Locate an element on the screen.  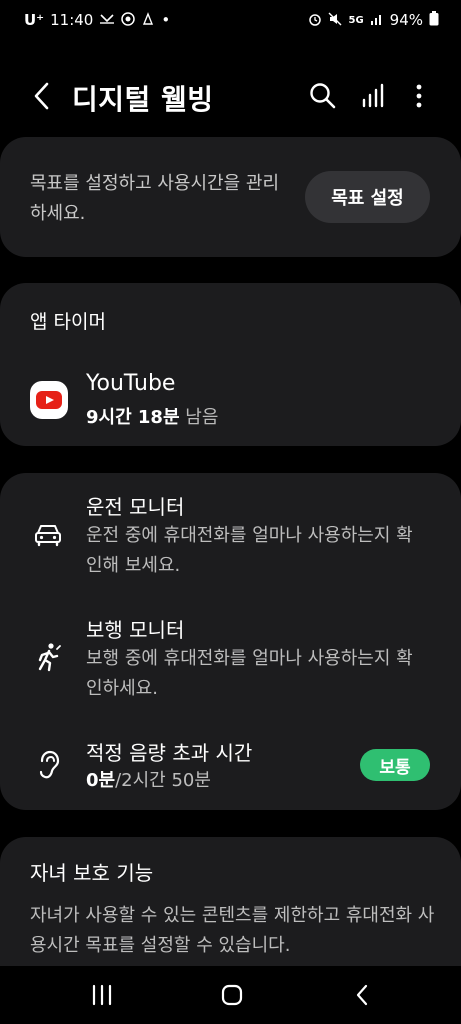
time-remaining-value: 9시간 18분 is located at coordinates (133, 417).